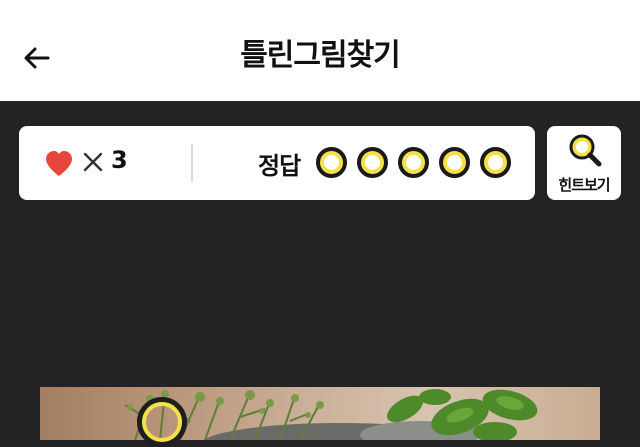  I want to click on lives-count: 3, so click(119, 160).